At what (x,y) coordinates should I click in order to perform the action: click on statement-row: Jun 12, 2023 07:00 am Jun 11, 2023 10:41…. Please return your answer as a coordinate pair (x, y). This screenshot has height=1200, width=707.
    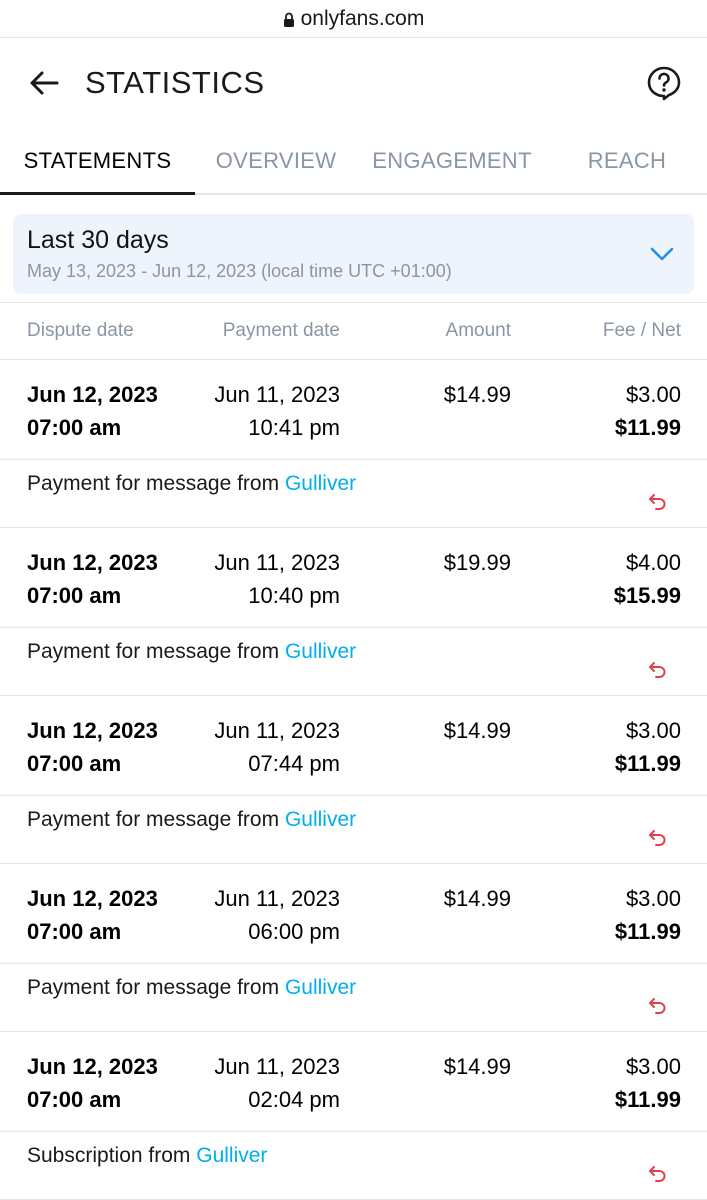
    Looking at the image, I should click on (353, 410).